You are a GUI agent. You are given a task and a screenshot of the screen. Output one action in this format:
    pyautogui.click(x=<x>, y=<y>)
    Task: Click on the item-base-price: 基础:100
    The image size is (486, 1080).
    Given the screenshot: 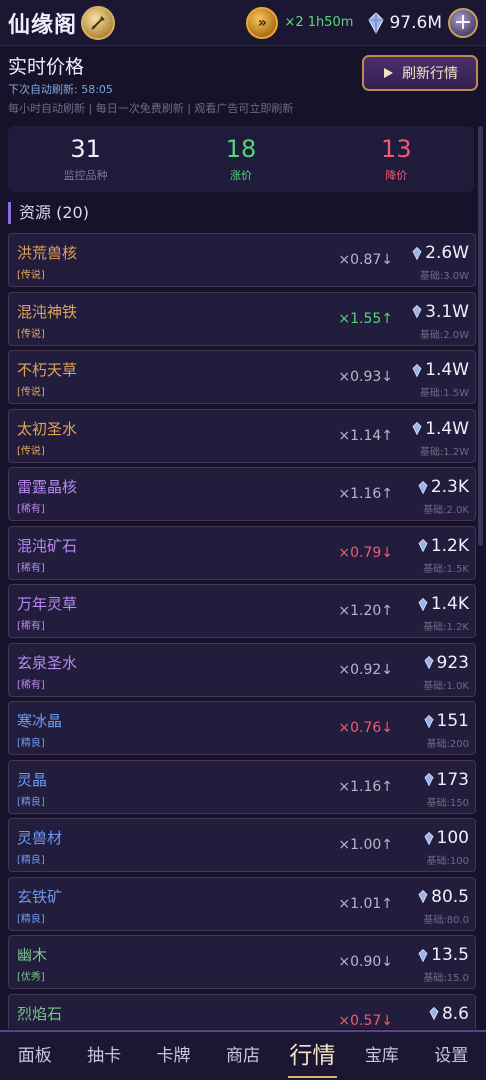 What is the action you would take?
    pyautogui.click(x=447, y=861)
    